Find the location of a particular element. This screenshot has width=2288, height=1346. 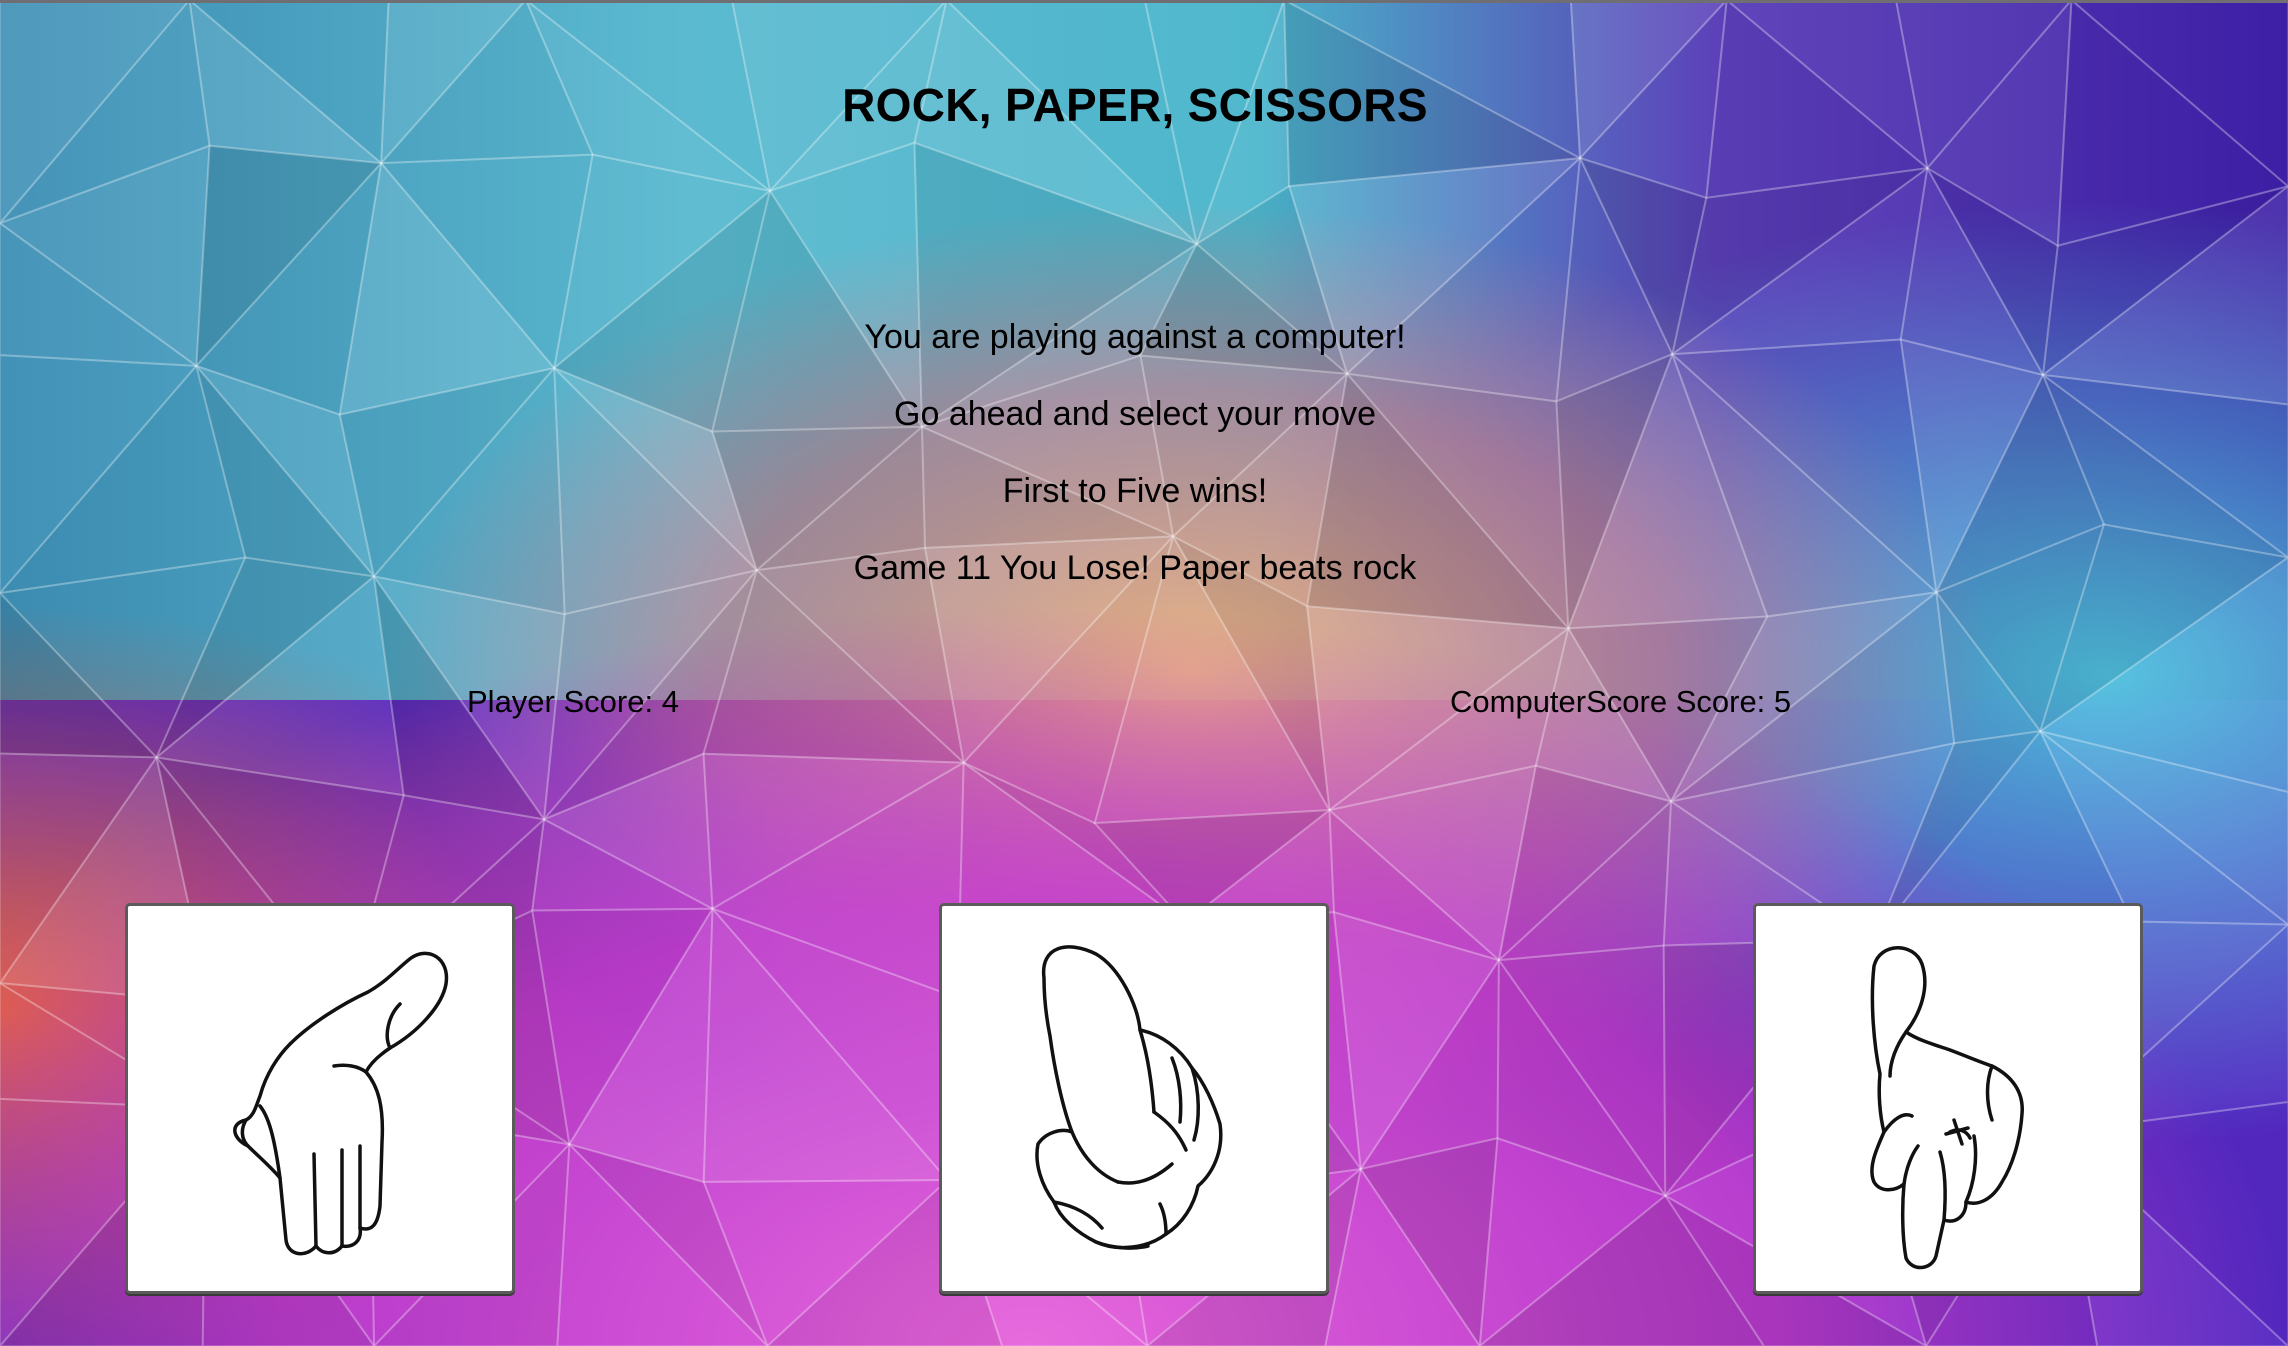

rock-button is located at coordinates (1134, 1098).